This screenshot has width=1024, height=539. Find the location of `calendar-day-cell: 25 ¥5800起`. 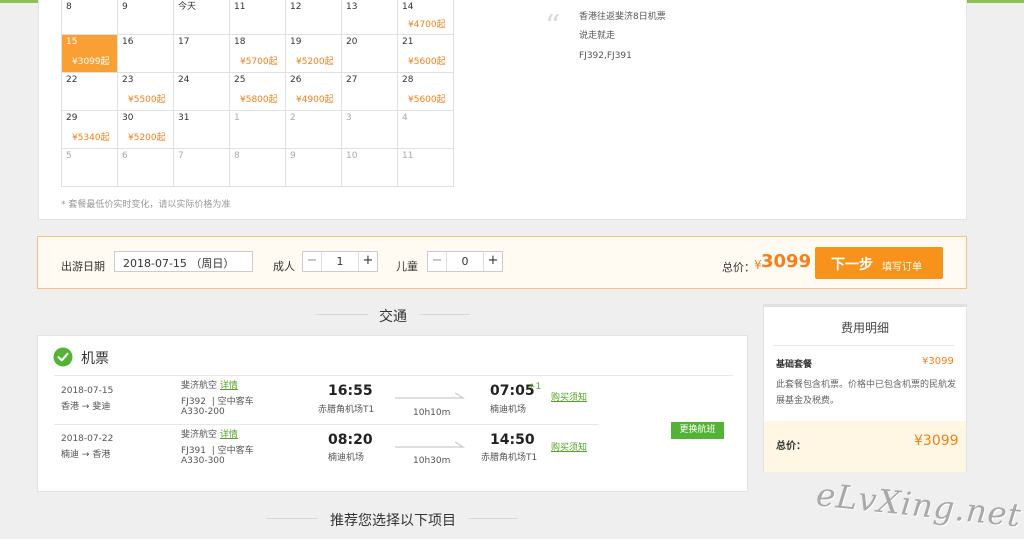

calendar-day-cell: 25 ¥5800起 is located at coordinates (257, 91).